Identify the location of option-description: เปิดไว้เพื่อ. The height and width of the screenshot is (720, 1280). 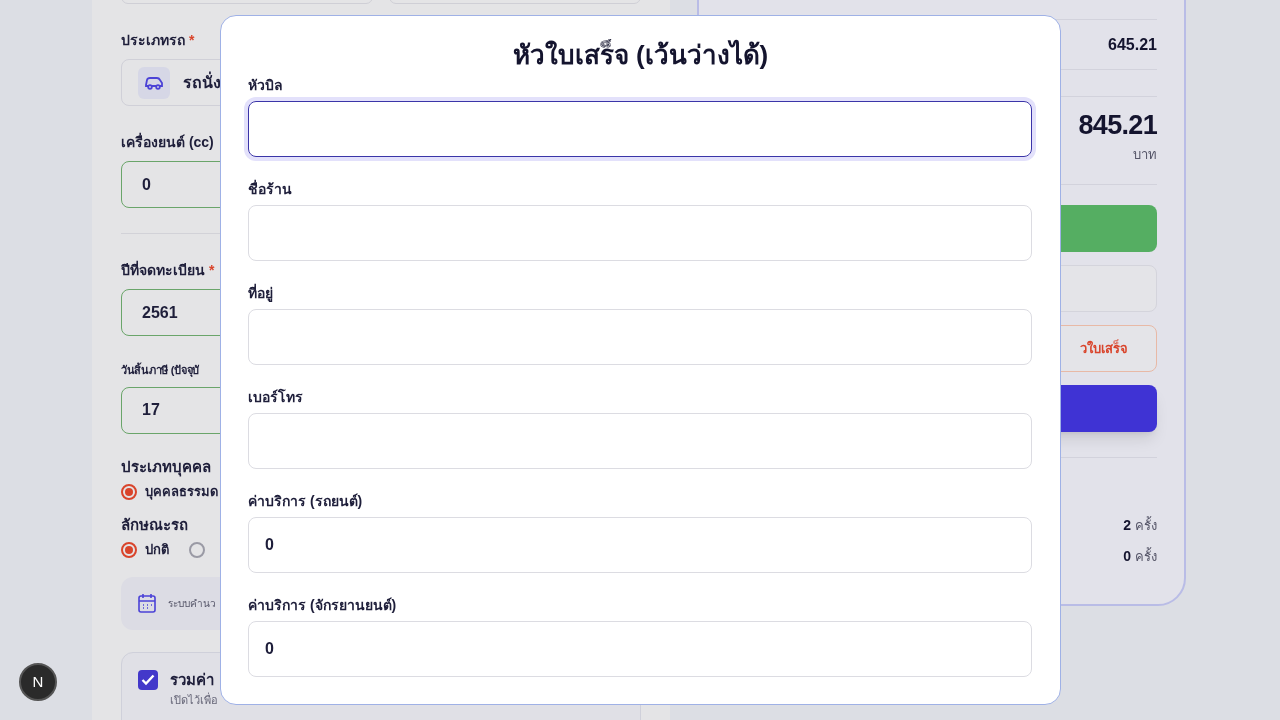
(194, 700).